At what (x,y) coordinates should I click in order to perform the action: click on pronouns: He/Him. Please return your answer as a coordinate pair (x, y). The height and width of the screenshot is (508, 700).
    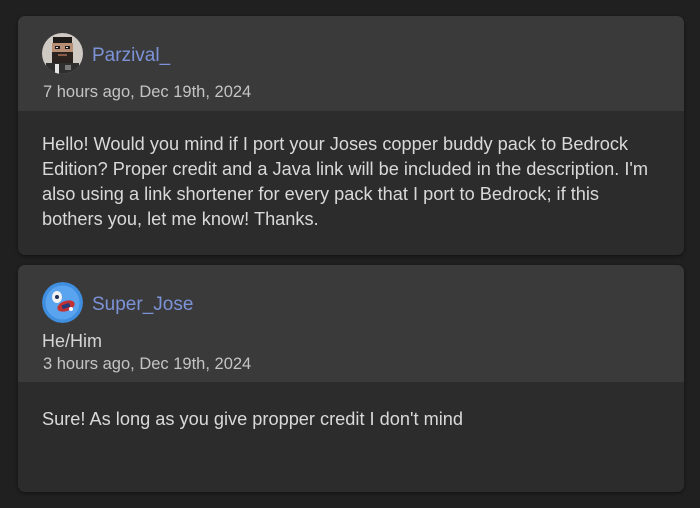
    Looking at the image, I should click on (72, 341).